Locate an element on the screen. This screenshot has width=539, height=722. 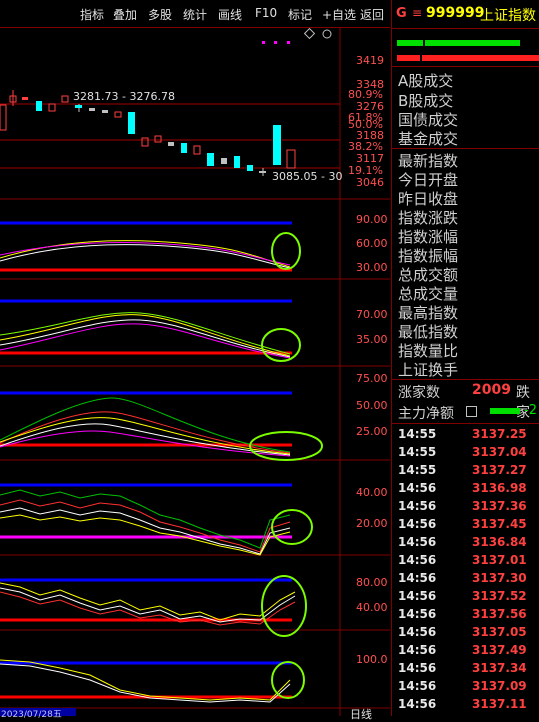
tick-price: 3137.04 is located at coordinates (499, 452).